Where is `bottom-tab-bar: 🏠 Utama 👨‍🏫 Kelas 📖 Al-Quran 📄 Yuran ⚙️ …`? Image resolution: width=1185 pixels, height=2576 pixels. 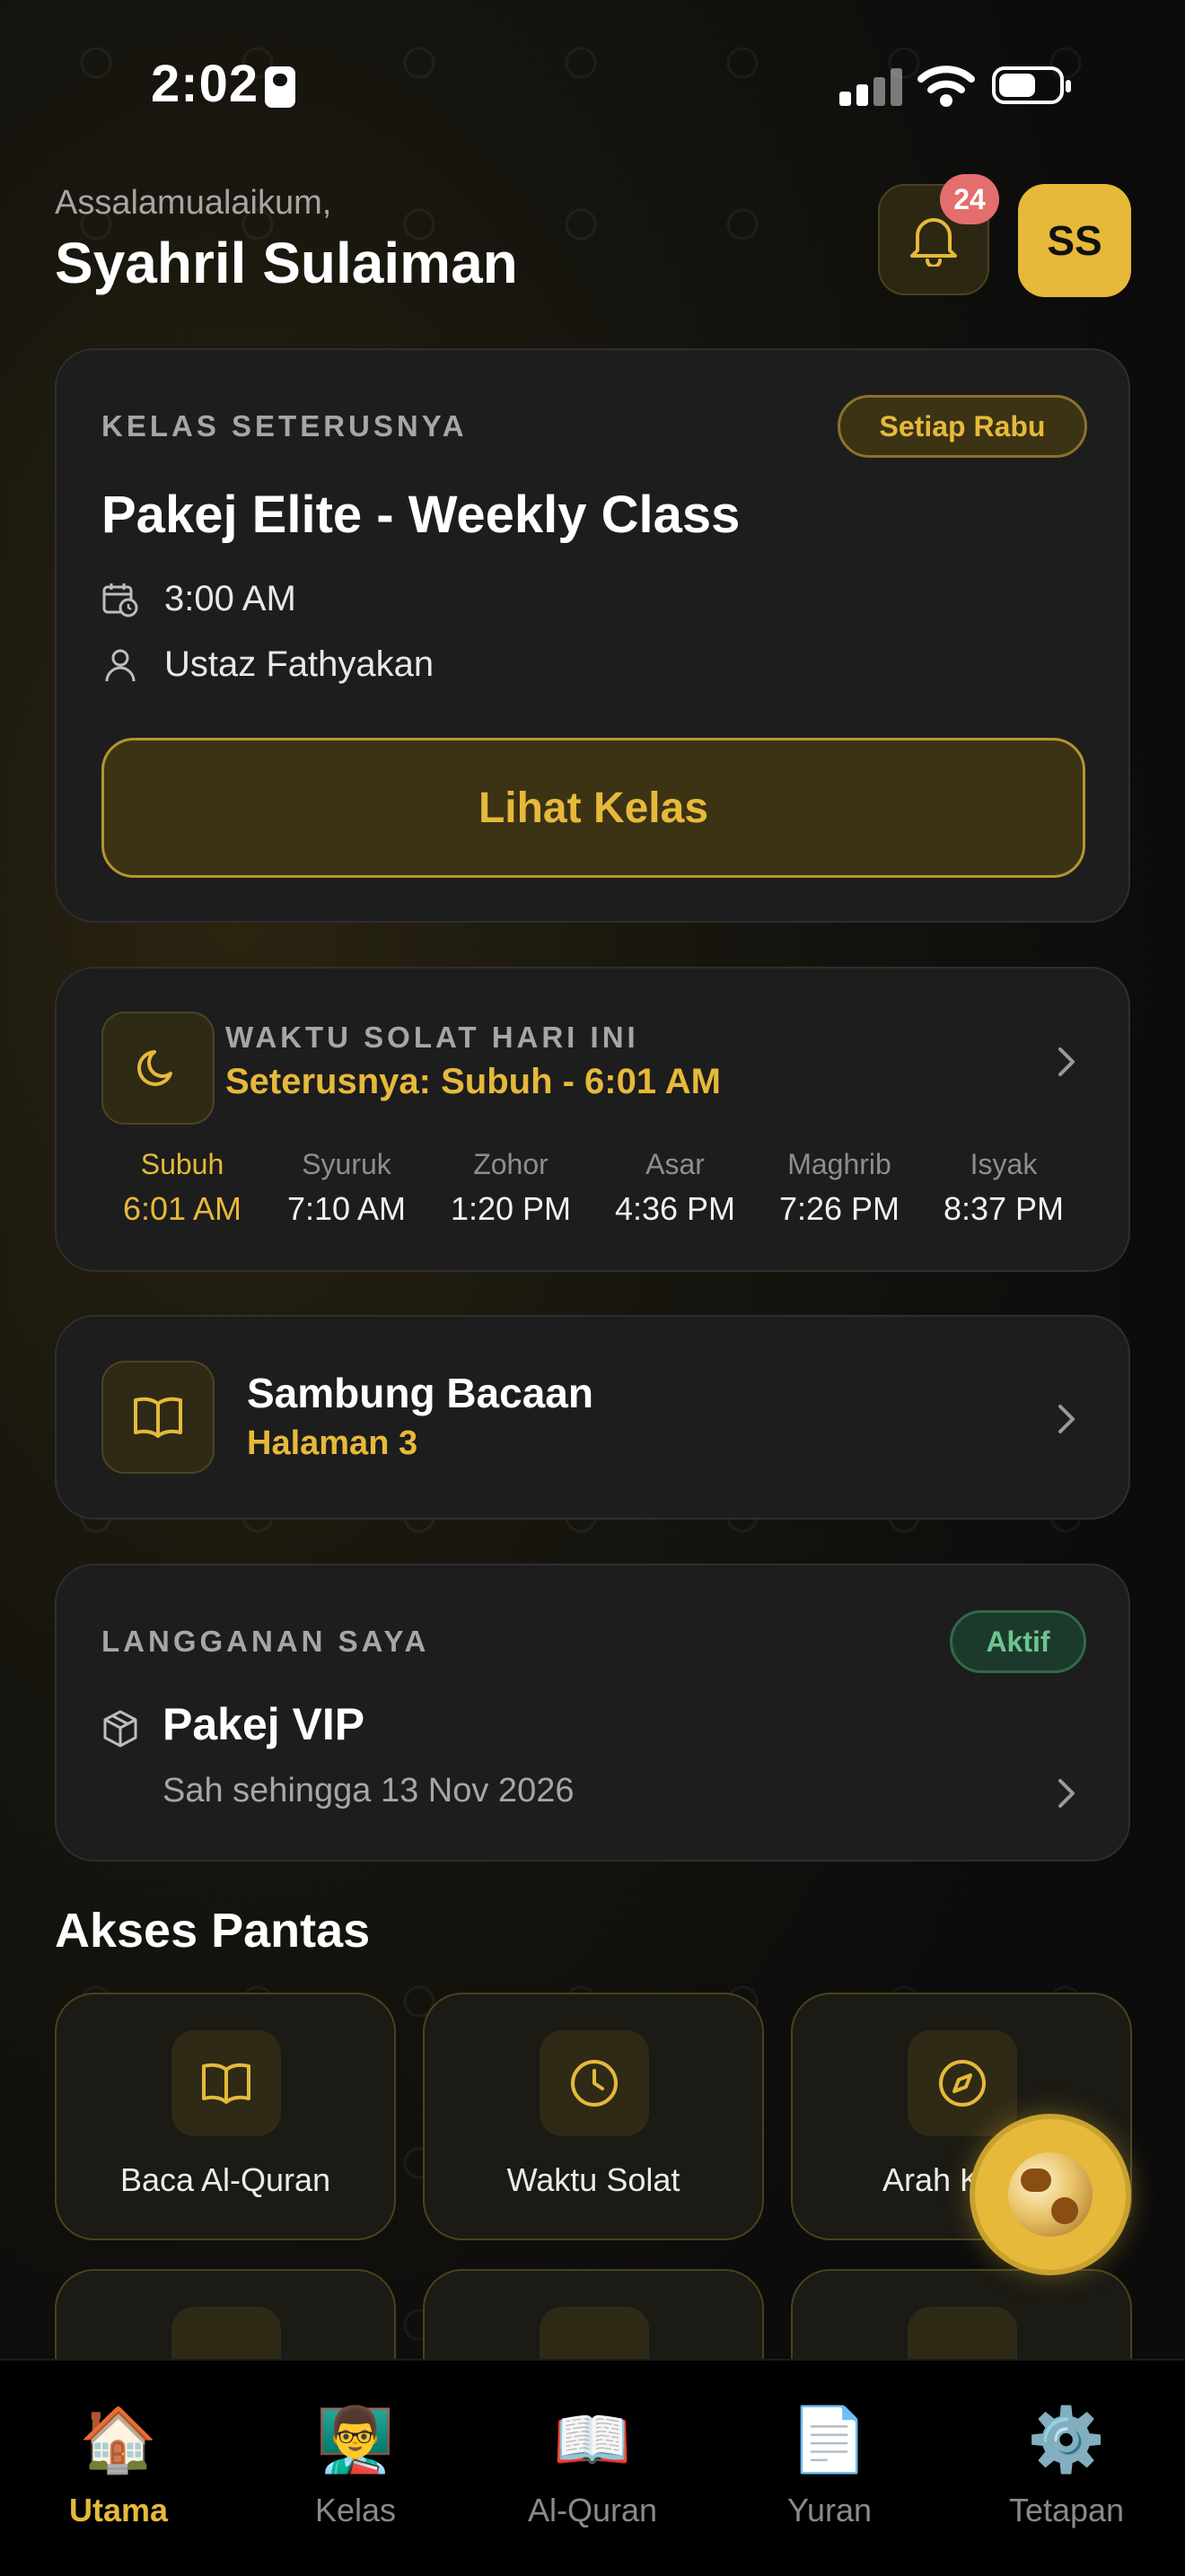 bottom-tab-bar: 🏠 Utama 👨‍🏫 Kelas 📖 Al-Quran 📄 Yuran ⚙️ … is located at coordinates (592, 2467).